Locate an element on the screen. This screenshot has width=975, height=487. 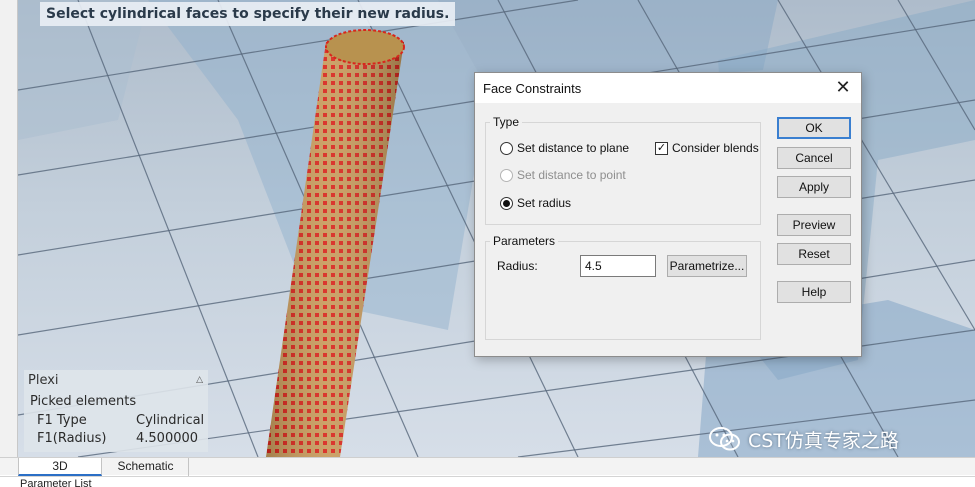
checkbox-label: Consider blends is located at coordinates (715, 148).